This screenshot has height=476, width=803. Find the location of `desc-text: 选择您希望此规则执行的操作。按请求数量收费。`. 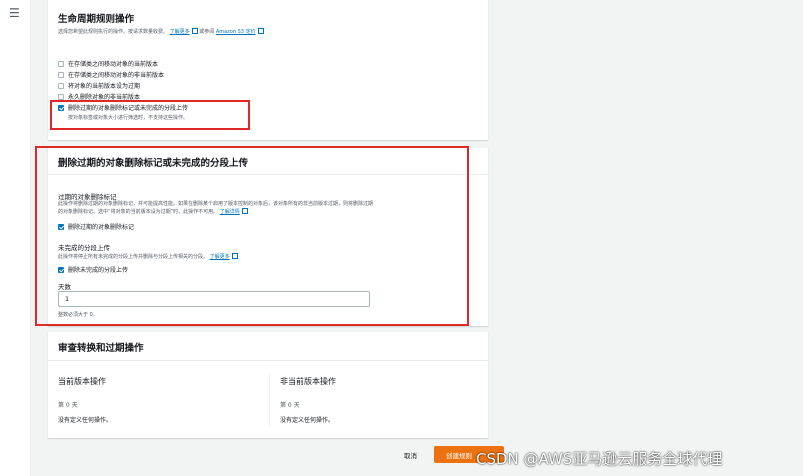

desc-text: 选择您希望此规则执行的操作。按请求数量收费。 is located at coordinates (113, 32).